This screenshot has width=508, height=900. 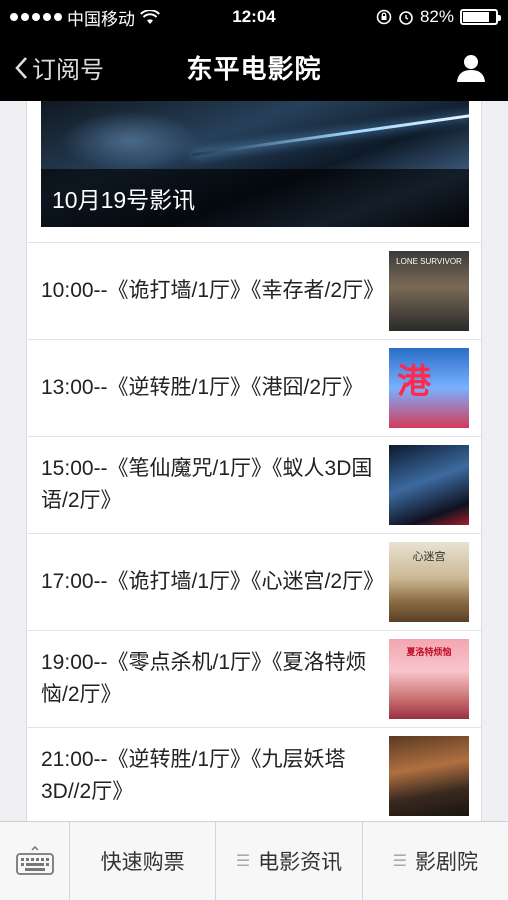 I want to click on list-item: 13:00--《逆转胜/1厅》《港囧/2厅》 港, so click(x=254, y=387).